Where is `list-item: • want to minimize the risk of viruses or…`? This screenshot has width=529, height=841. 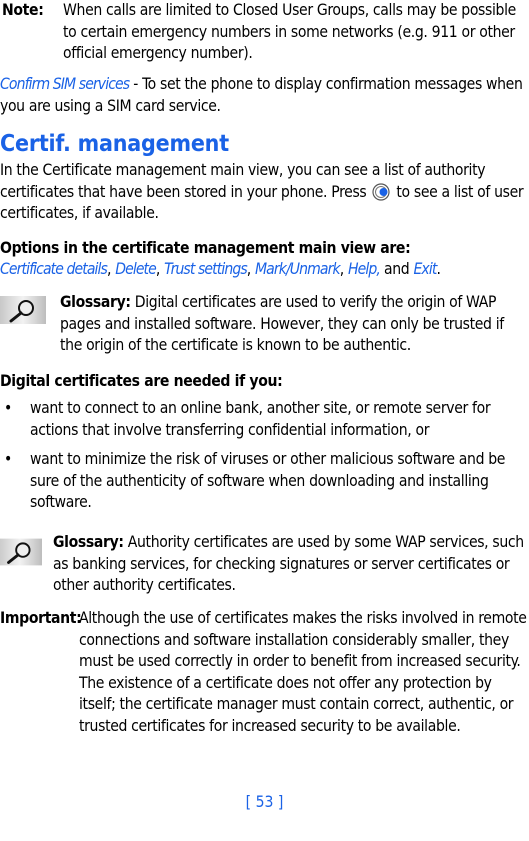
list-item: • want to minimize the risk of viruses or… is located at coordinates (264, 481).